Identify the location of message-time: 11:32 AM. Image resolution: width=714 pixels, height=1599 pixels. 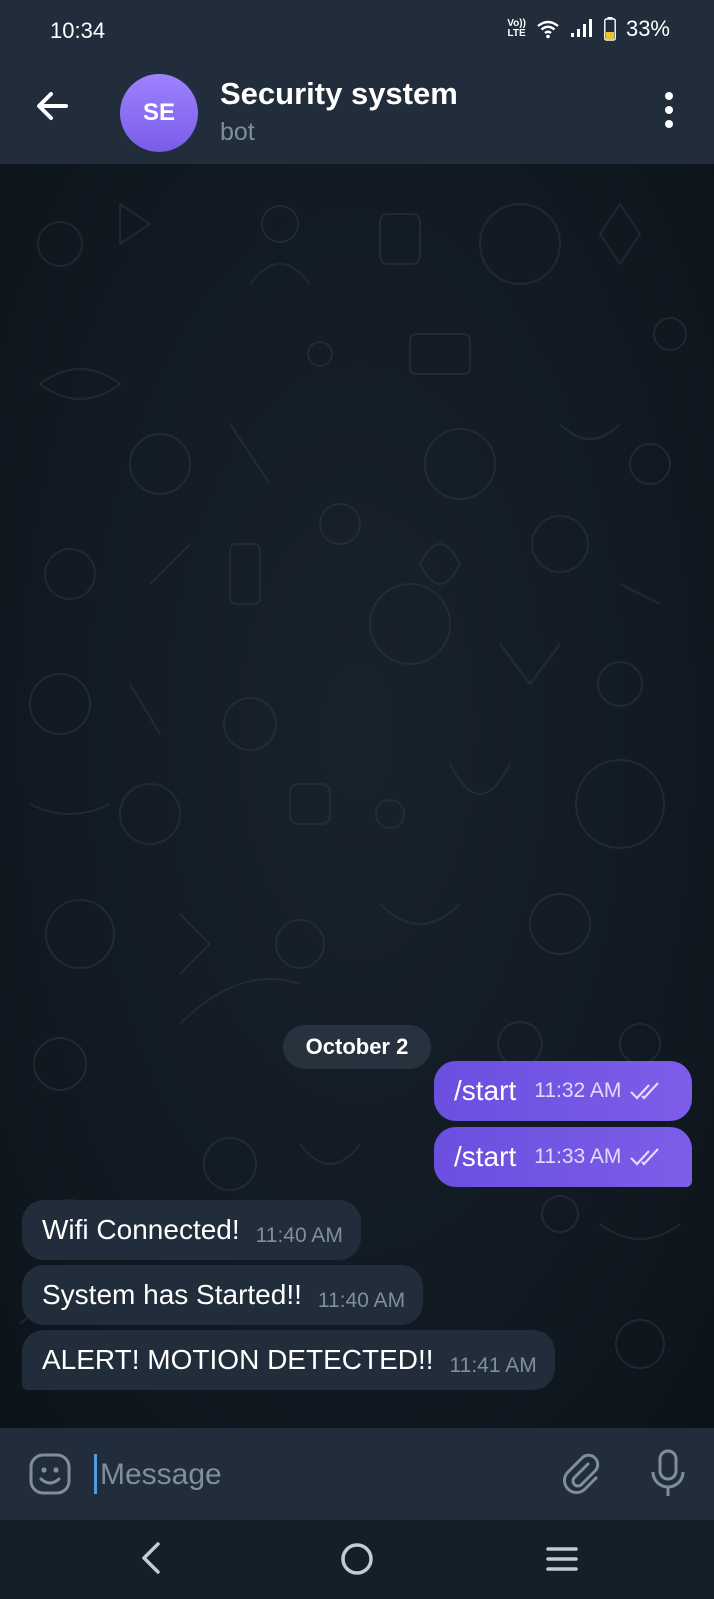
(578, 1090).